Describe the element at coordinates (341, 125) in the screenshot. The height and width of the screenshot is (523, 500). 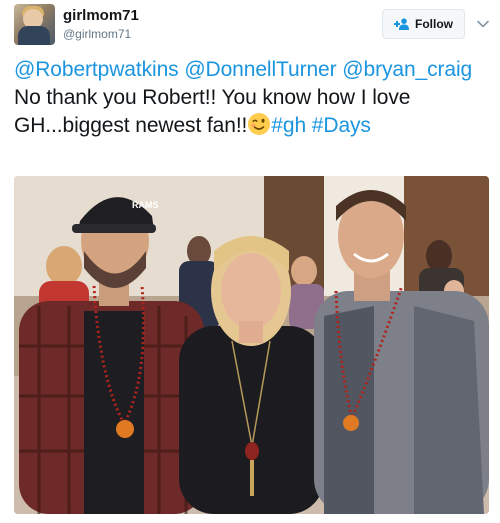
I see `hashtag-days: #Days` at that location.